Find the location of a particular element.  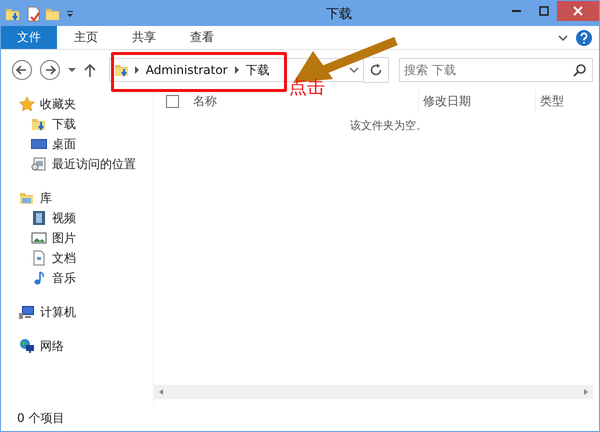

breadcrumb: 下载 is located at coordinates (258, 70).